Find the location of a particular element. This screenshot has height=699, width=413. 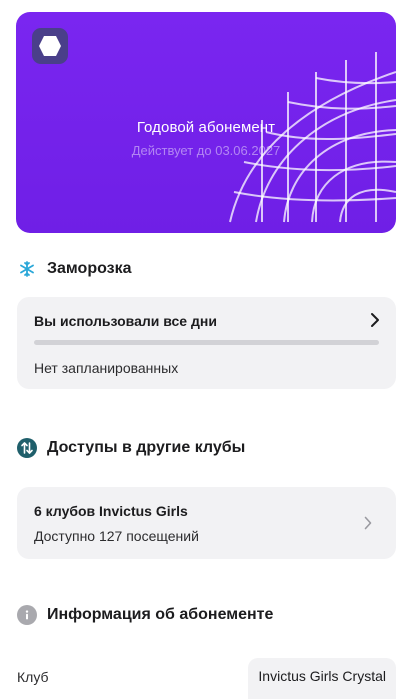

access-visits: Доступно 127 посещений is located at coordinates (116, 536).